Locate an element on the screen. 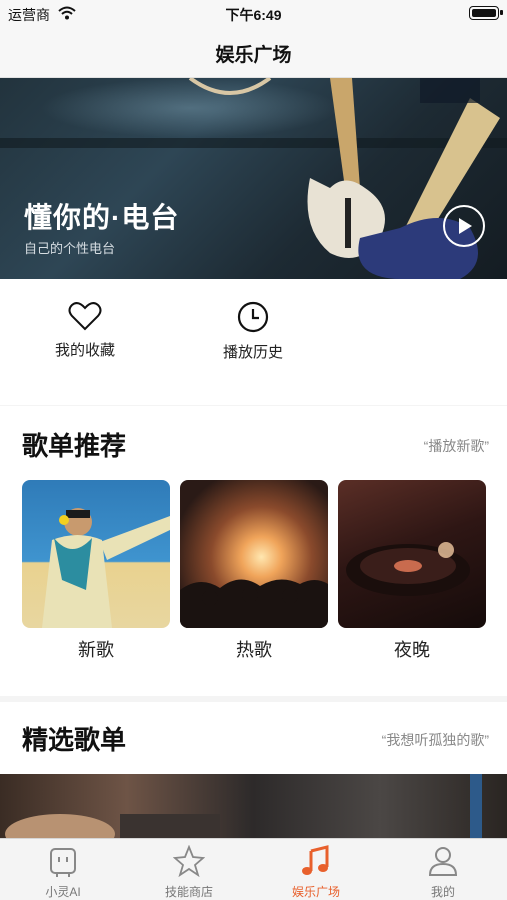  status-bar: 运营商 下午6:49 is located at coordinates (253, 14).